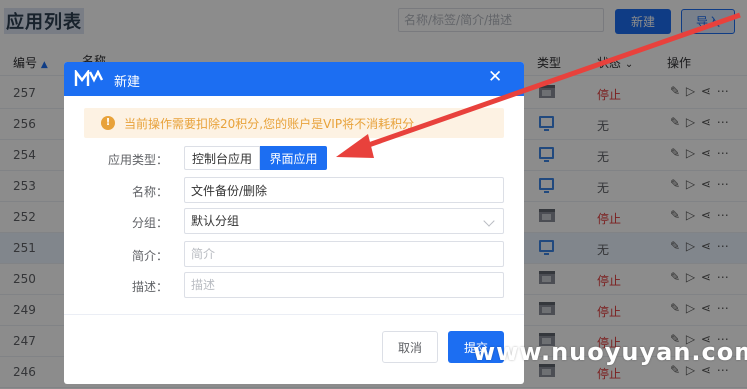  I want to click on group-label: 分组：, so click(149, 223).